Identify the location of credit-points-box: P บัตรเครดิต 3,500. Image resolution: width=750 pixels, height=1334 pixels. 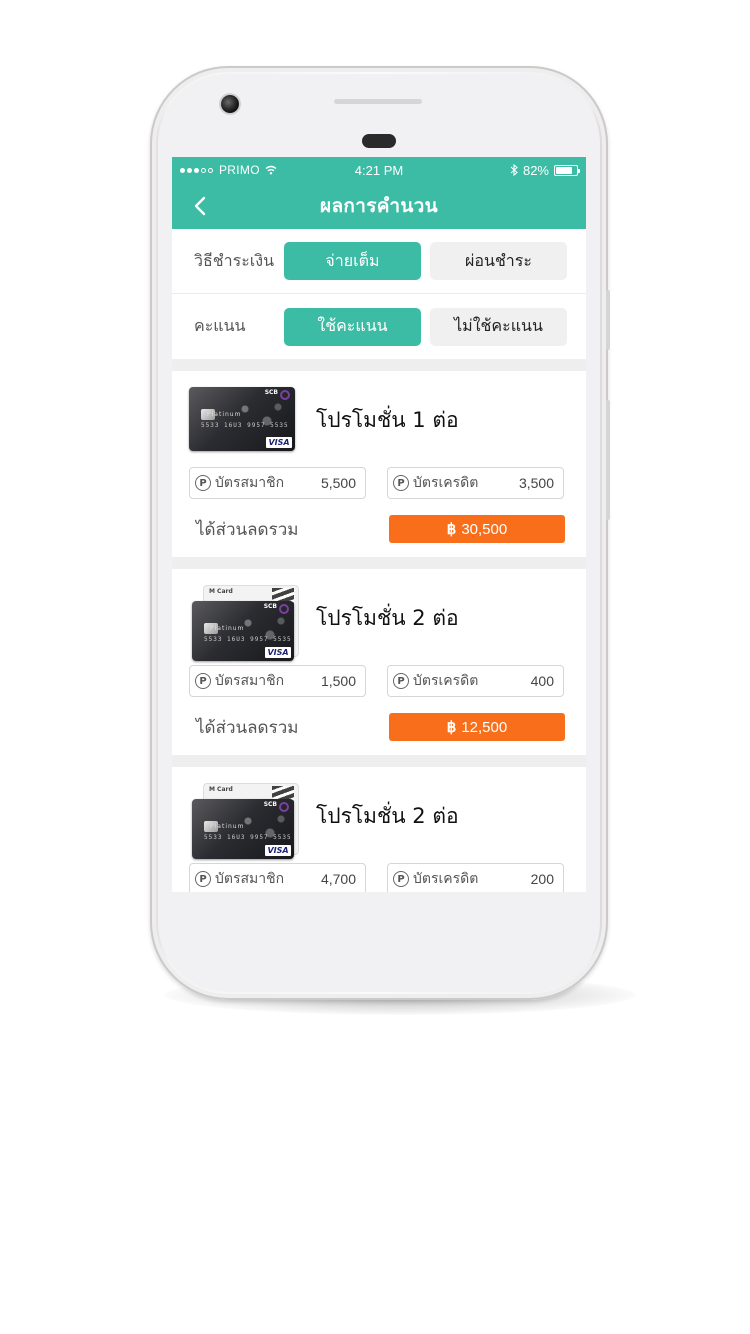
(475, 483).